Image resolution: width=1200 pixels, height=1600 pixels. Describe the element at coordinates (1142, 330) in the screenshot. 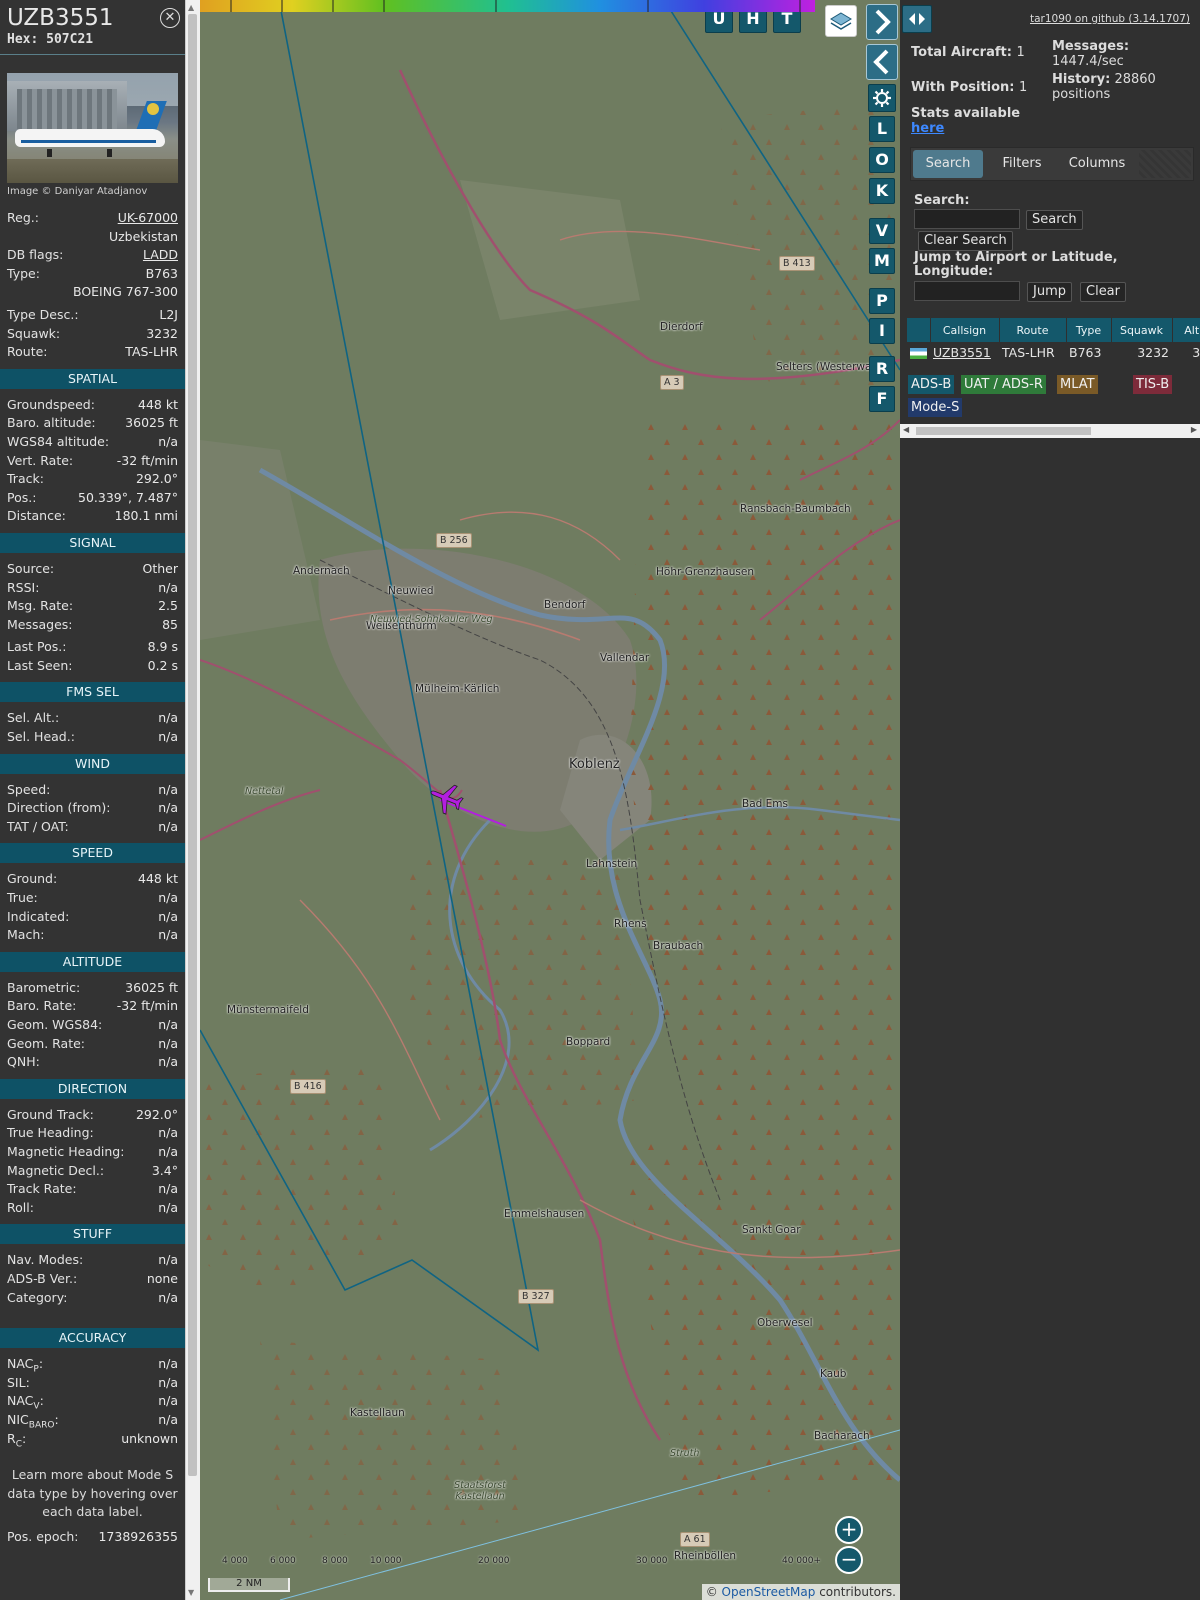

I see `table-header-squawk: Squawk` at that location.